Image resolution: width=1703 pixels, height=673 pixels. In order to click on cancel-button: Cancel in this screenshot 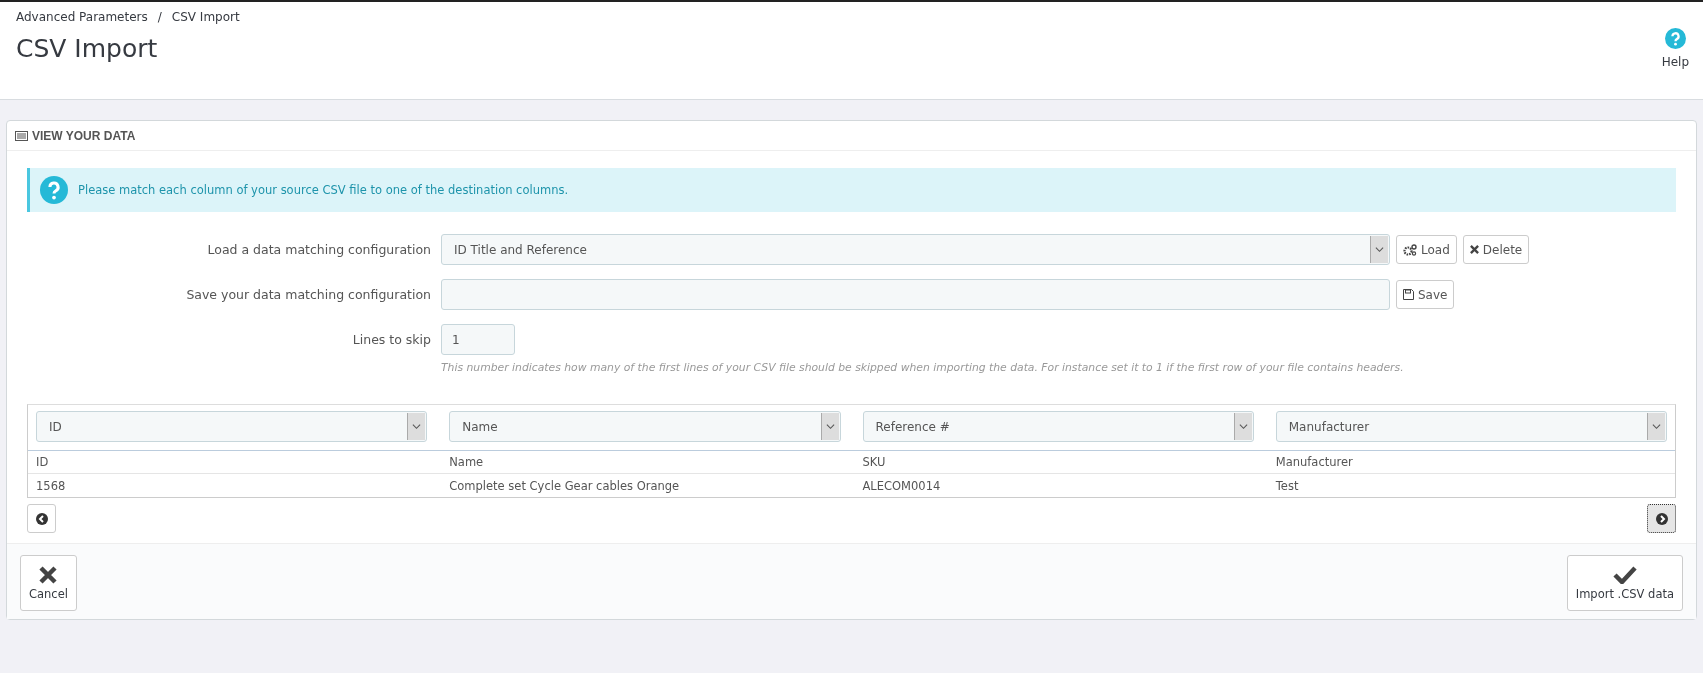, I will do `click(48, 583)`.